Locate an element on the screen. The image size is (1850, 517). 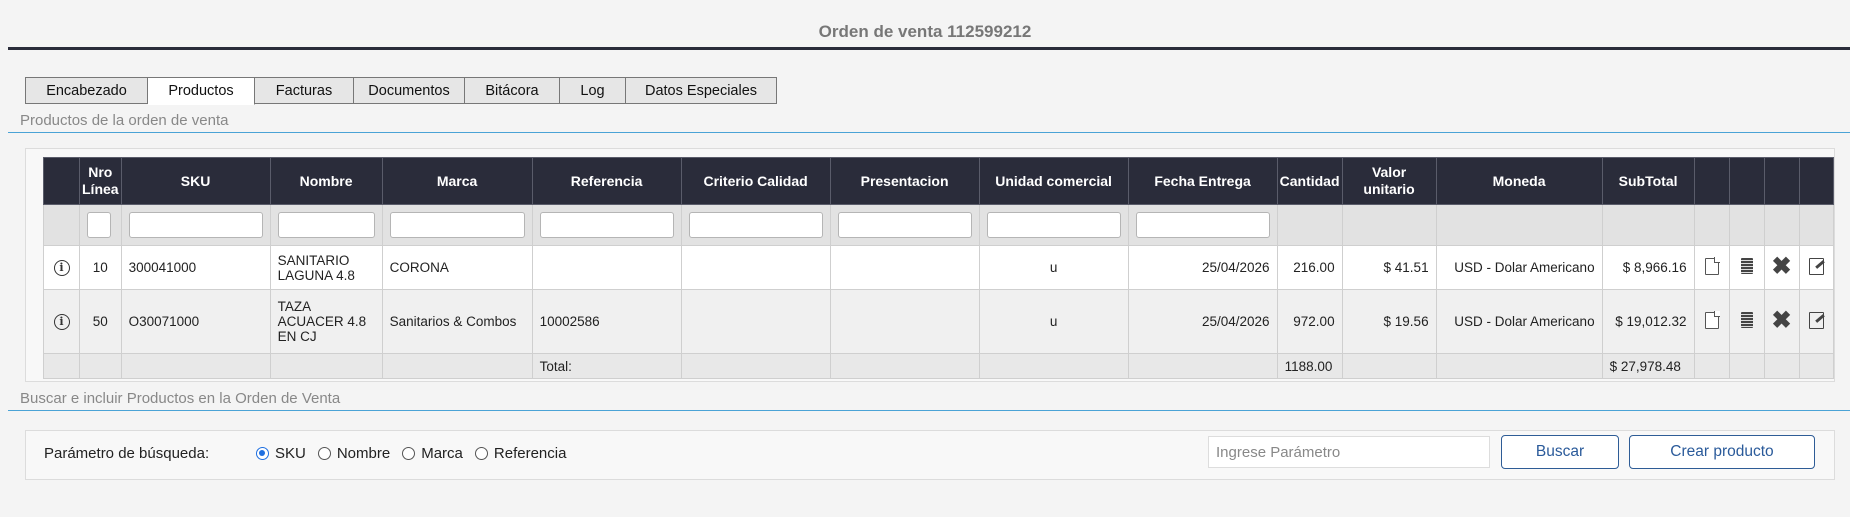
cell-reference: 10002586 is located at coordinates (606, 321).